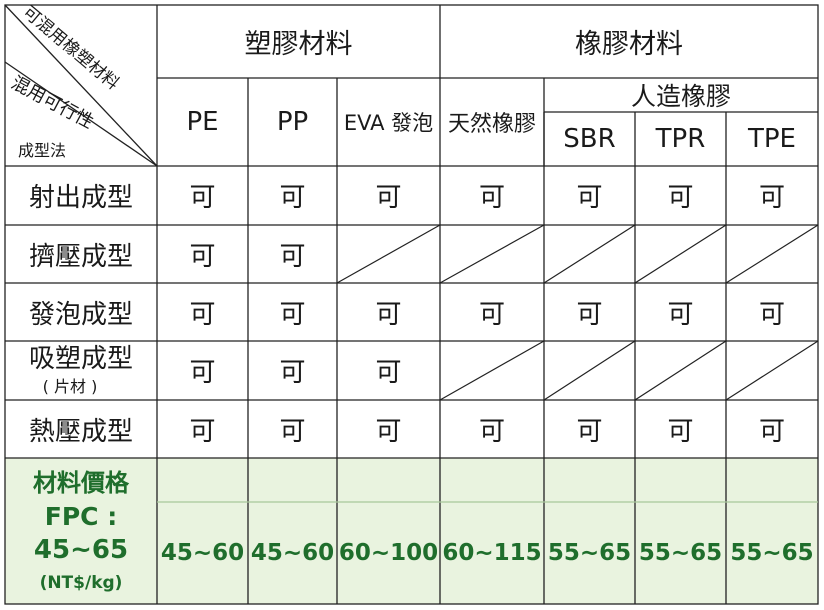  What do you see at coordinates (202, 256) in the screenshot?
I see `cell-r1-c0: 可` at bounding box center [202, 256].